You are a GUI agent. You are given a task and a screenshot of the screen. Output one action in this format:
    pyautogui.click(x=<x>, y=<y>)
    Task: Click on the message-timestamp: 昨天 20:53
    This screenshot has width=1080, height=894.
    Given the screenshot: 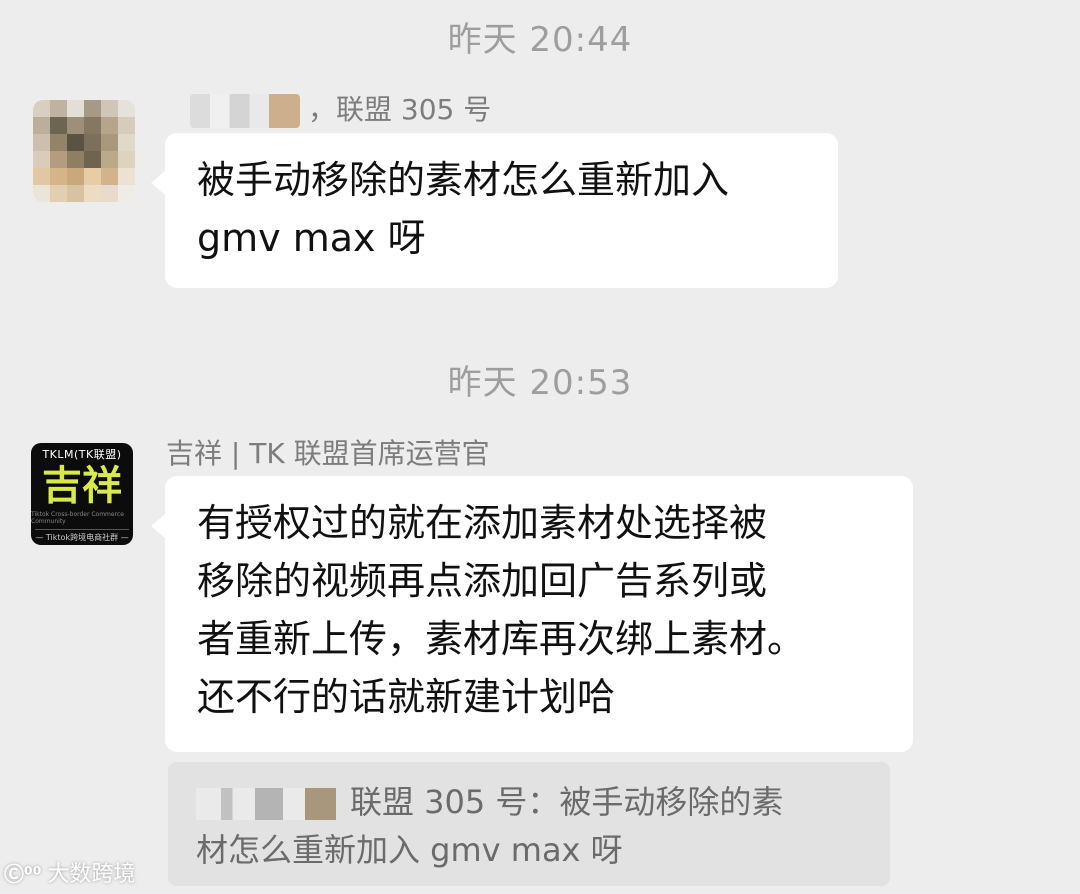 What is the action you would take?
    pyautogui.click(x=540, y=383)
    